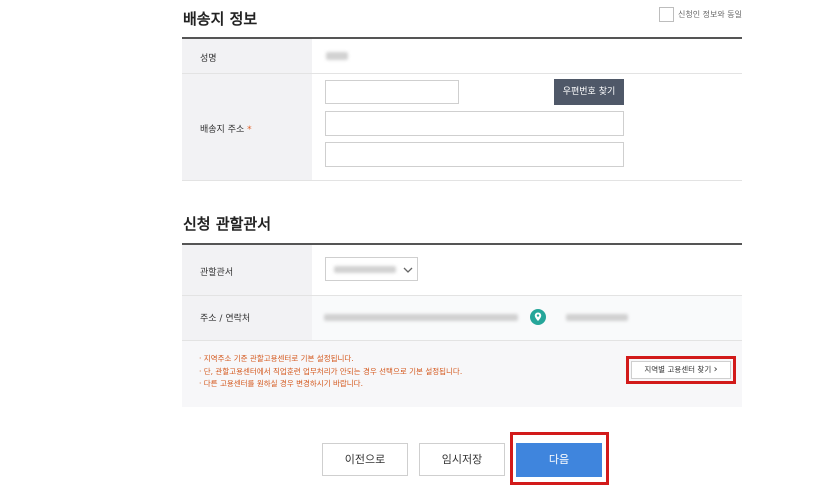 The height and width of the screenshot is (496, 828). What do you see at coordinates (421, 317) in the screenshot?
I see `office-address-redacted` at bounding box center [421, 317].